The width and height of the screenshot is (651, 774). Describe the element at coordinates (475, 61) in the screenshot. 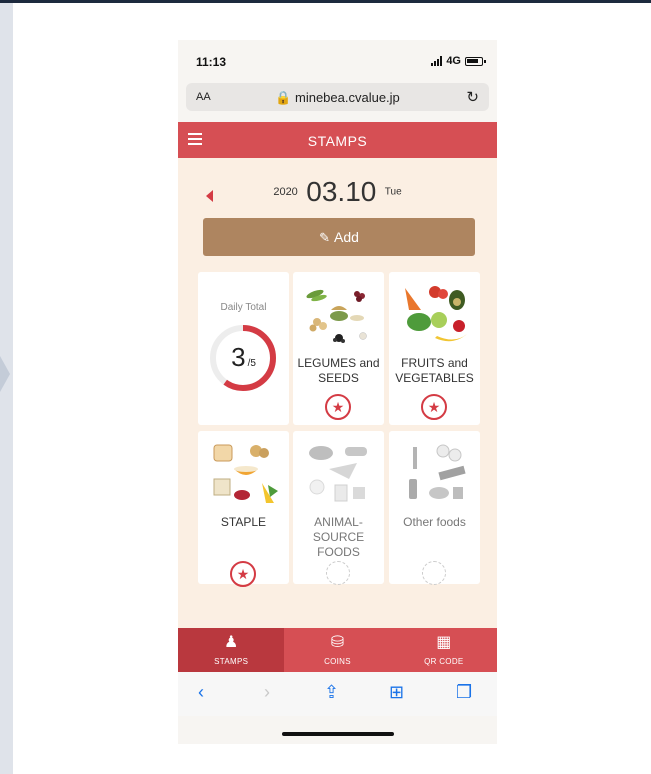

I see `battery-icon` at that location.